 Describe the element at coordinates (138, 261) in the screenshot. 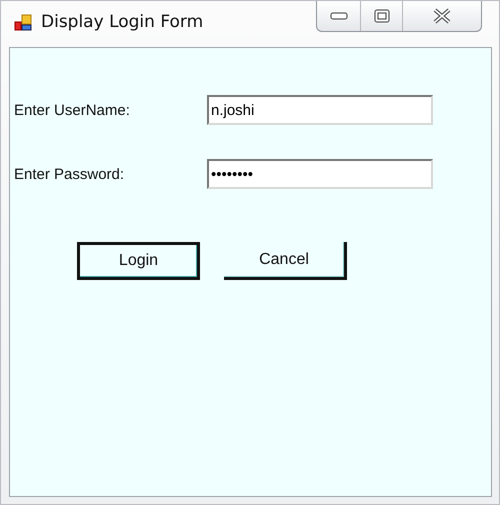

I see `login-button: Login` at that location.